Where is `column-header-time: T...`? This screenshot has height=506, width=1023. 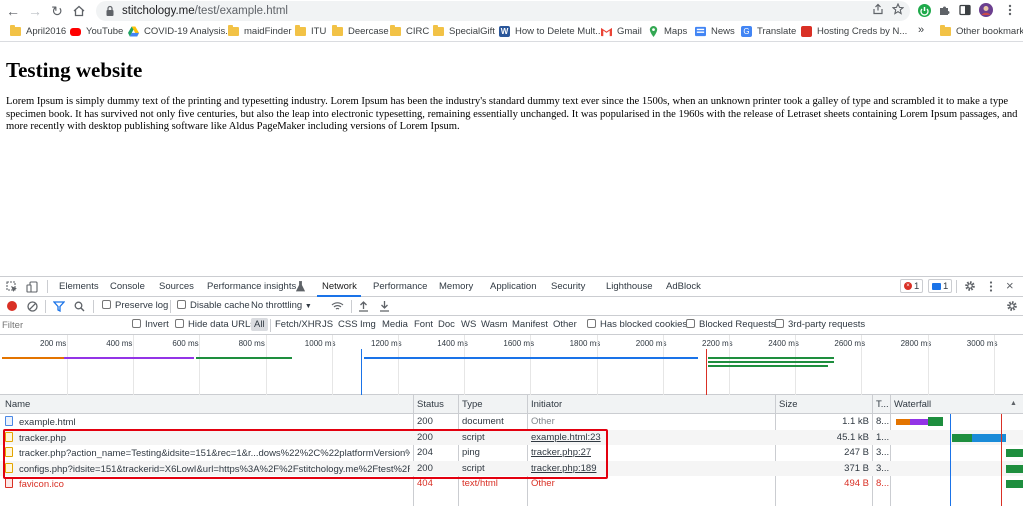 column-header-time: T... is located at coordinates (882, 404).